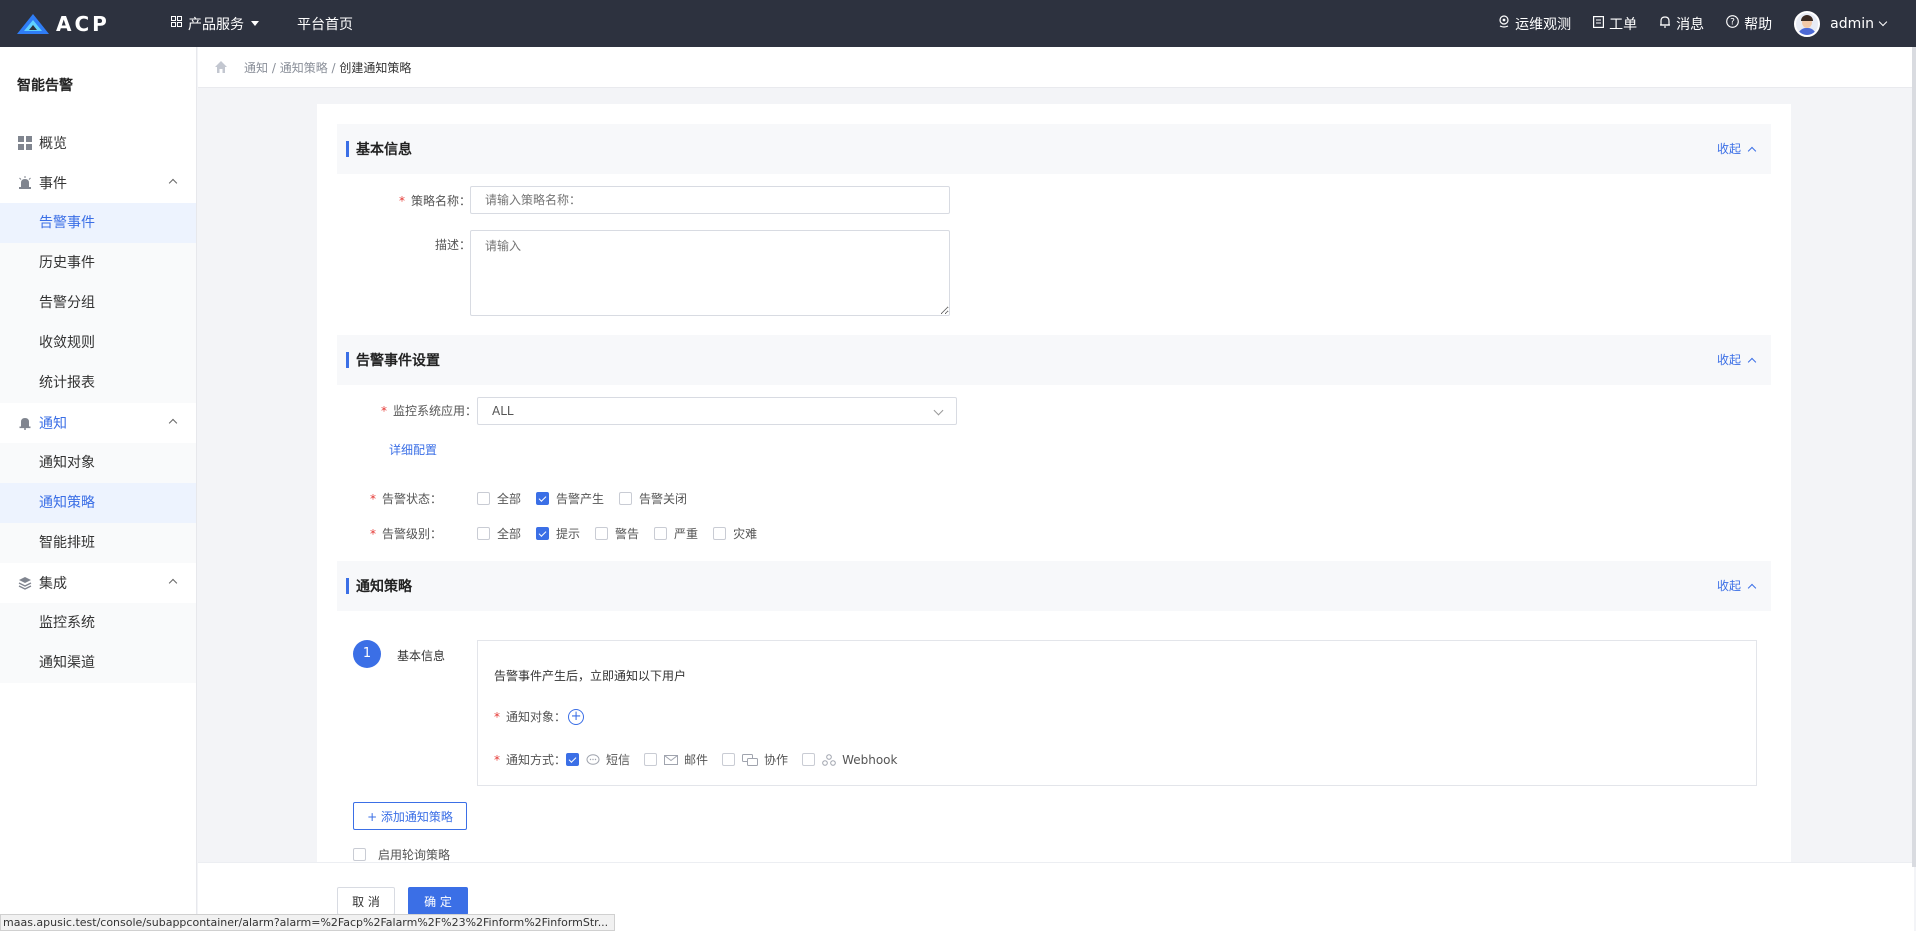 Image resolution: width=1916 pixels, height=931 pixels. I want to click on notify-target-row: * 通知对象： +, so click(539, 716).